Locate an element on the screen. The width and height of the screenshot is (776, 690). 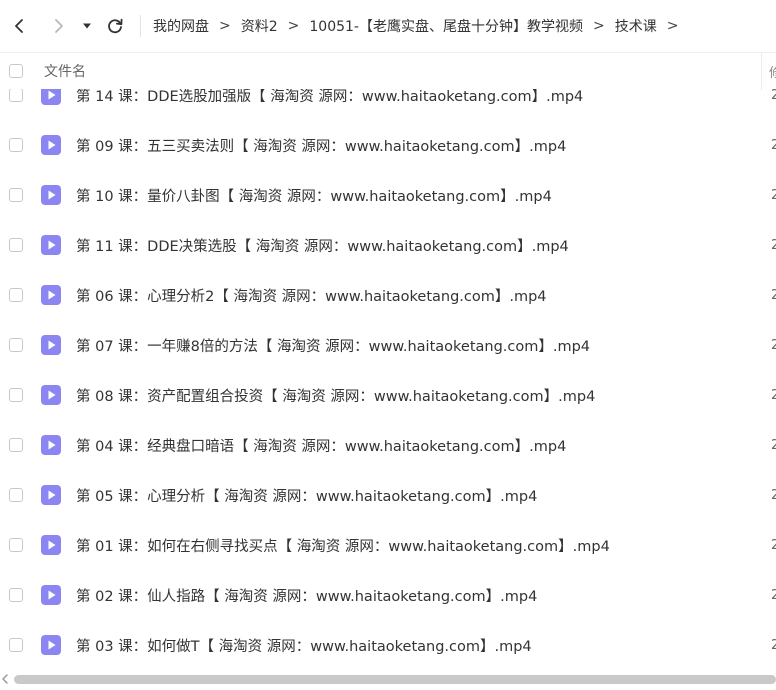
chevron-right-icon is located at coordinates (59, 26).